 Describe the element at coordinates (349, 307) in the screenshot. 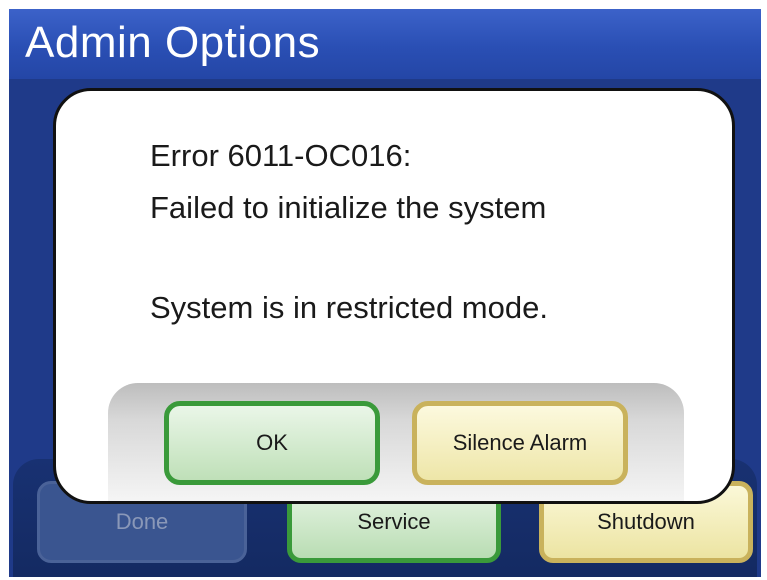

I see `restricted-mode-text: System is in restricted mode.` at that location.